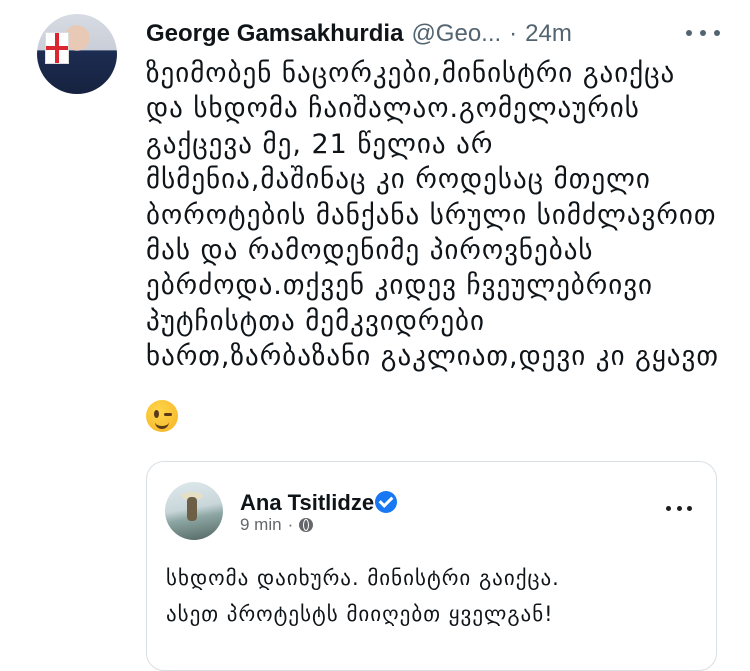 This screenshot has width=750, height=671. I want to click on author-name: George Gamsakhurdia, so click(274, 34).